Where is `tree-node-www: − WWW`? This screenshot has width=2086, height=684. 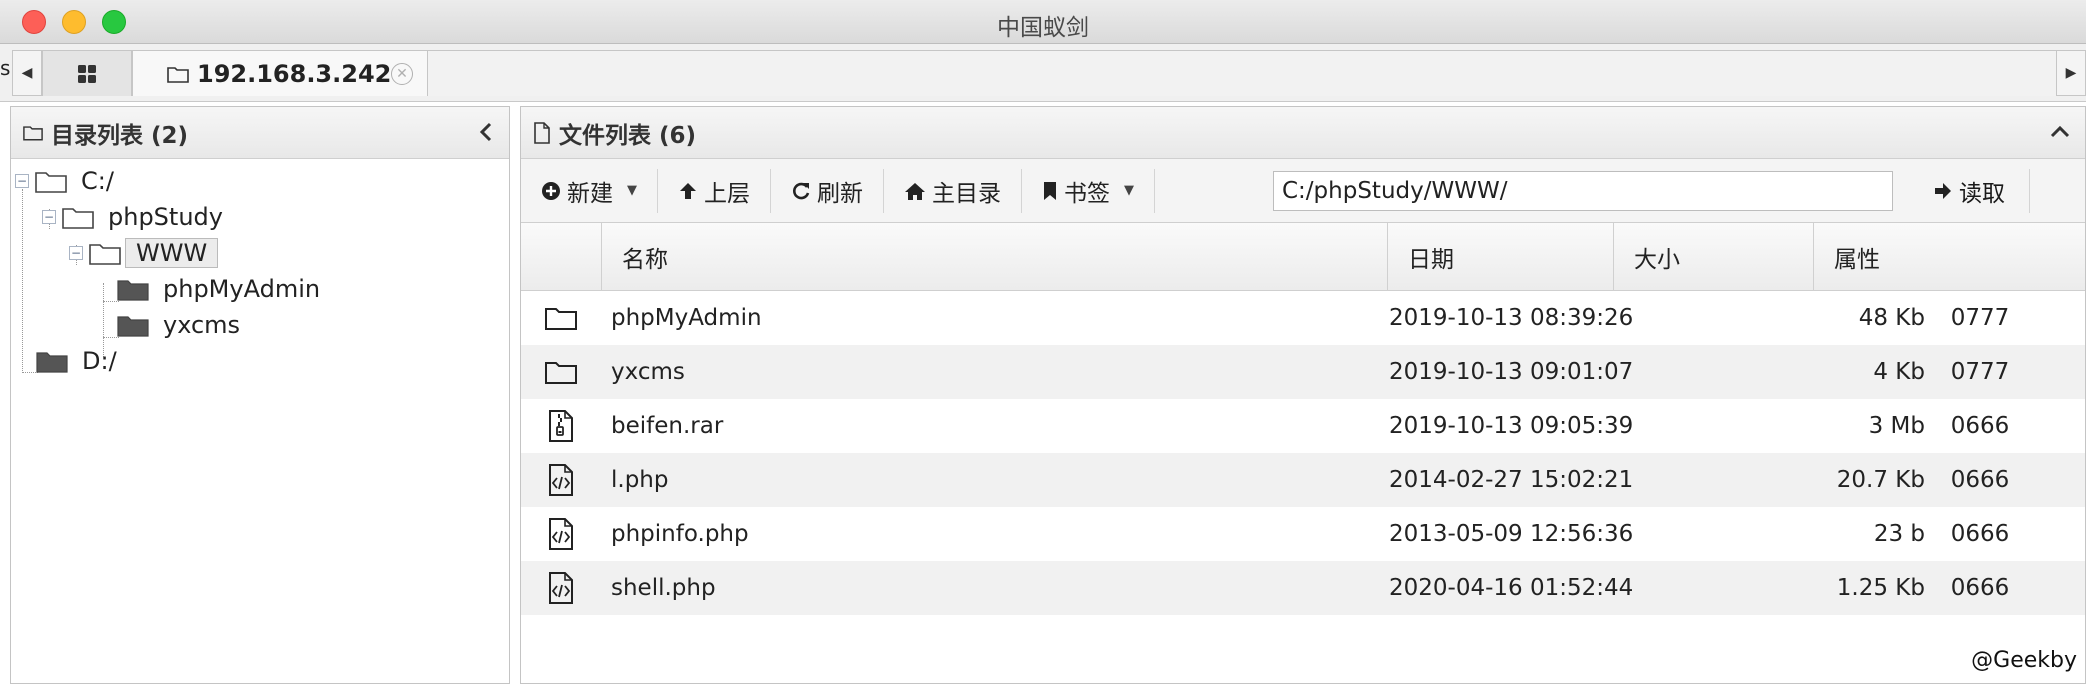 tree-node-www: − WWW is located at coordinates (144, 253).